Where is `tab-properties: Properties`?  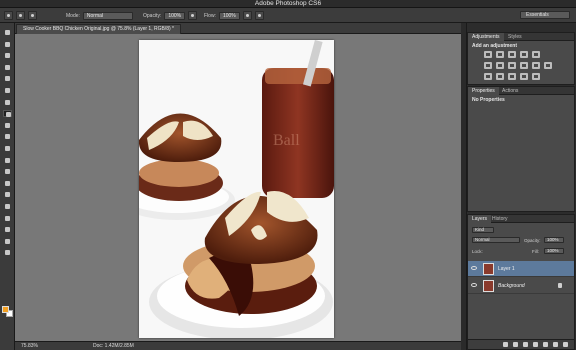 tab-properties: Properties is located at coordinates (483, 91).